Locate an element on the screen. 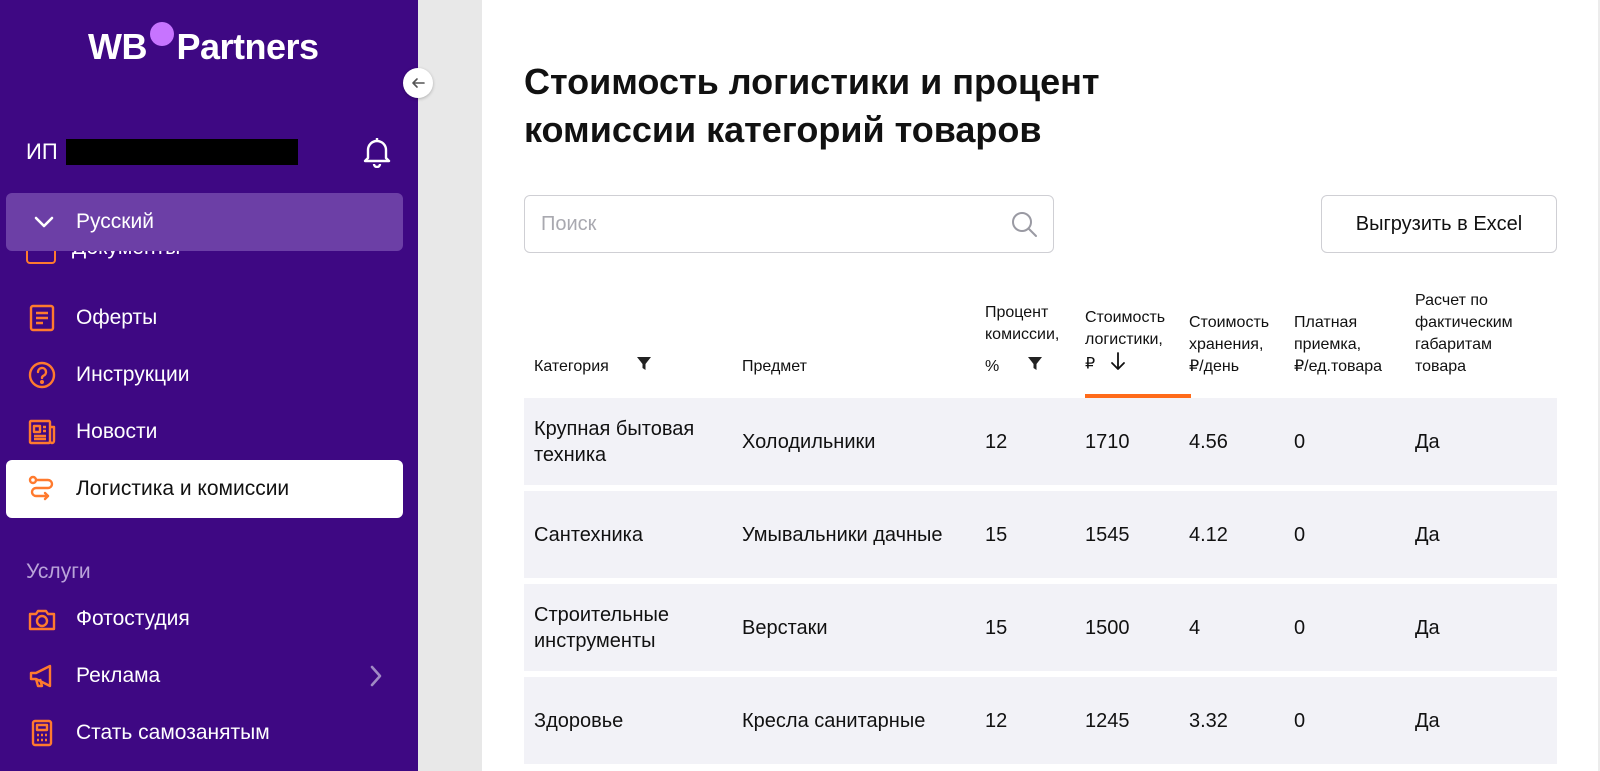 This screenshot has width=1600, height=771. cell-category: Здоровье is located at coordinates (579, 720).